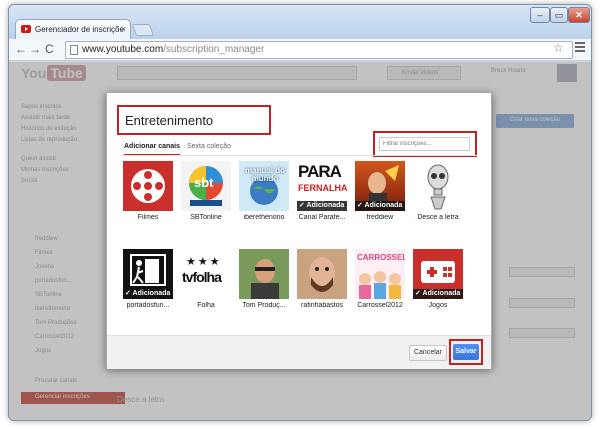 The image size is (600, 429). I want to click on new-tab-button, so click(143, 30).